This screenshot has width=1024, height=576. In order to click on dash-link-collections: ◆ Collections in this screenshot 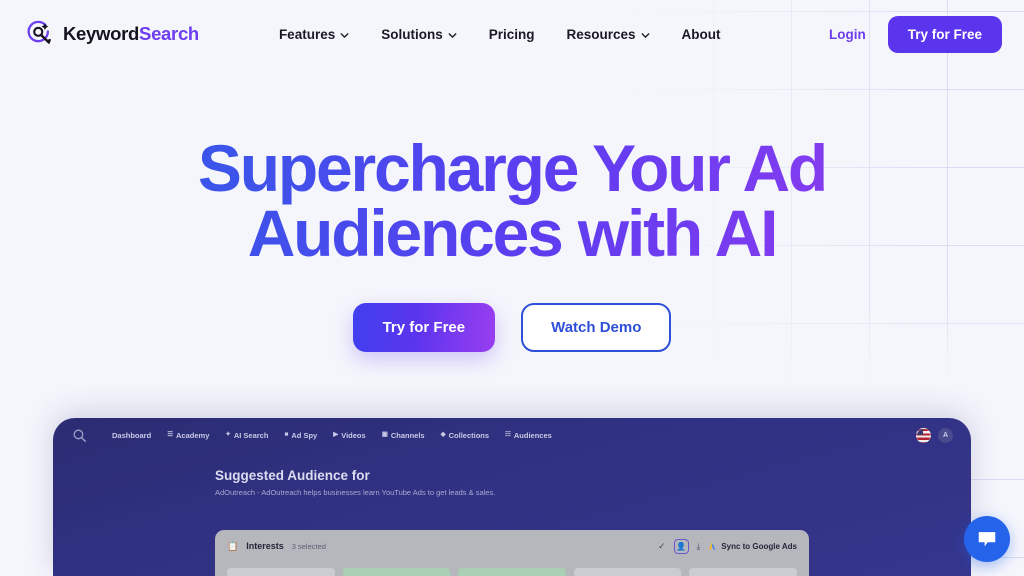, I will do `click(465, 435)`.